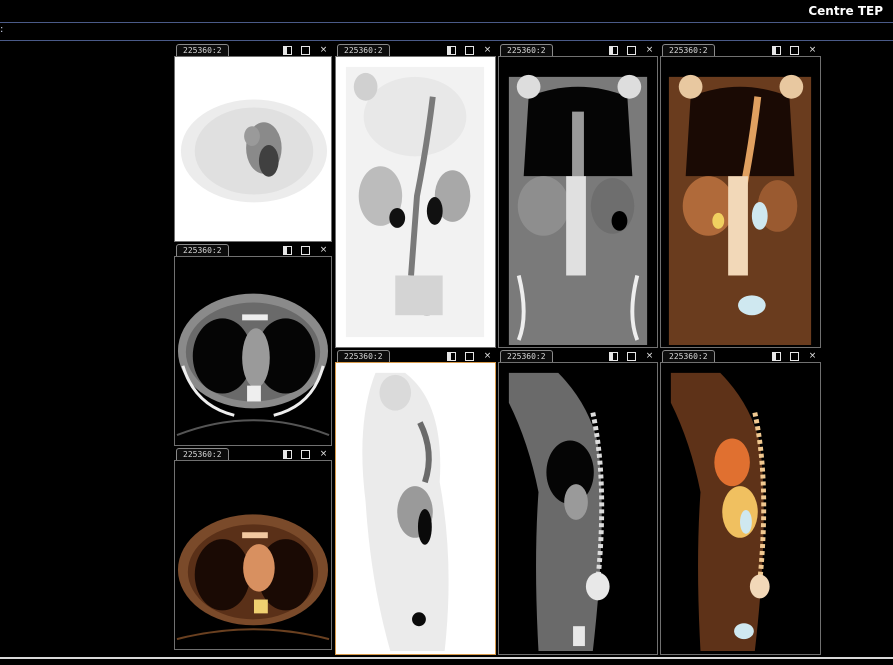 The width and height of the screenshot is (893, 665). Describe the element at coordinates (446, 658) in the screenshot. I see `status-bar-separator` at that location.